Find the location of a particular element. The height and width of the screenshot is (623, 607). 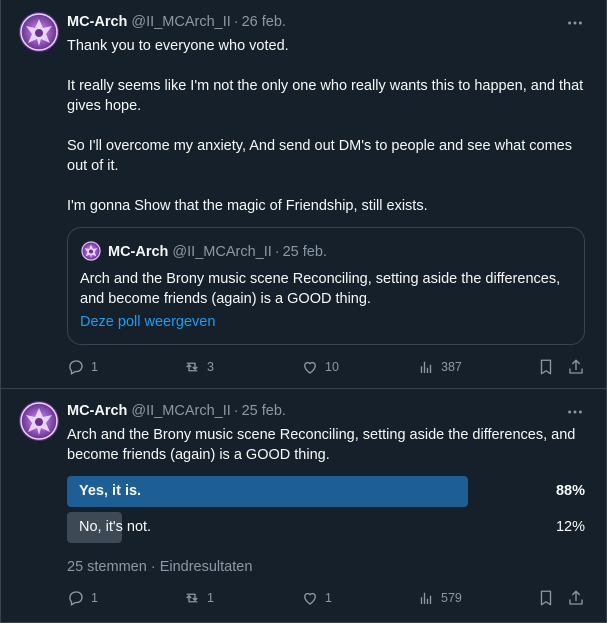

quote-author-handle: @II_MCArch_II is located at coordinates (222, 252).